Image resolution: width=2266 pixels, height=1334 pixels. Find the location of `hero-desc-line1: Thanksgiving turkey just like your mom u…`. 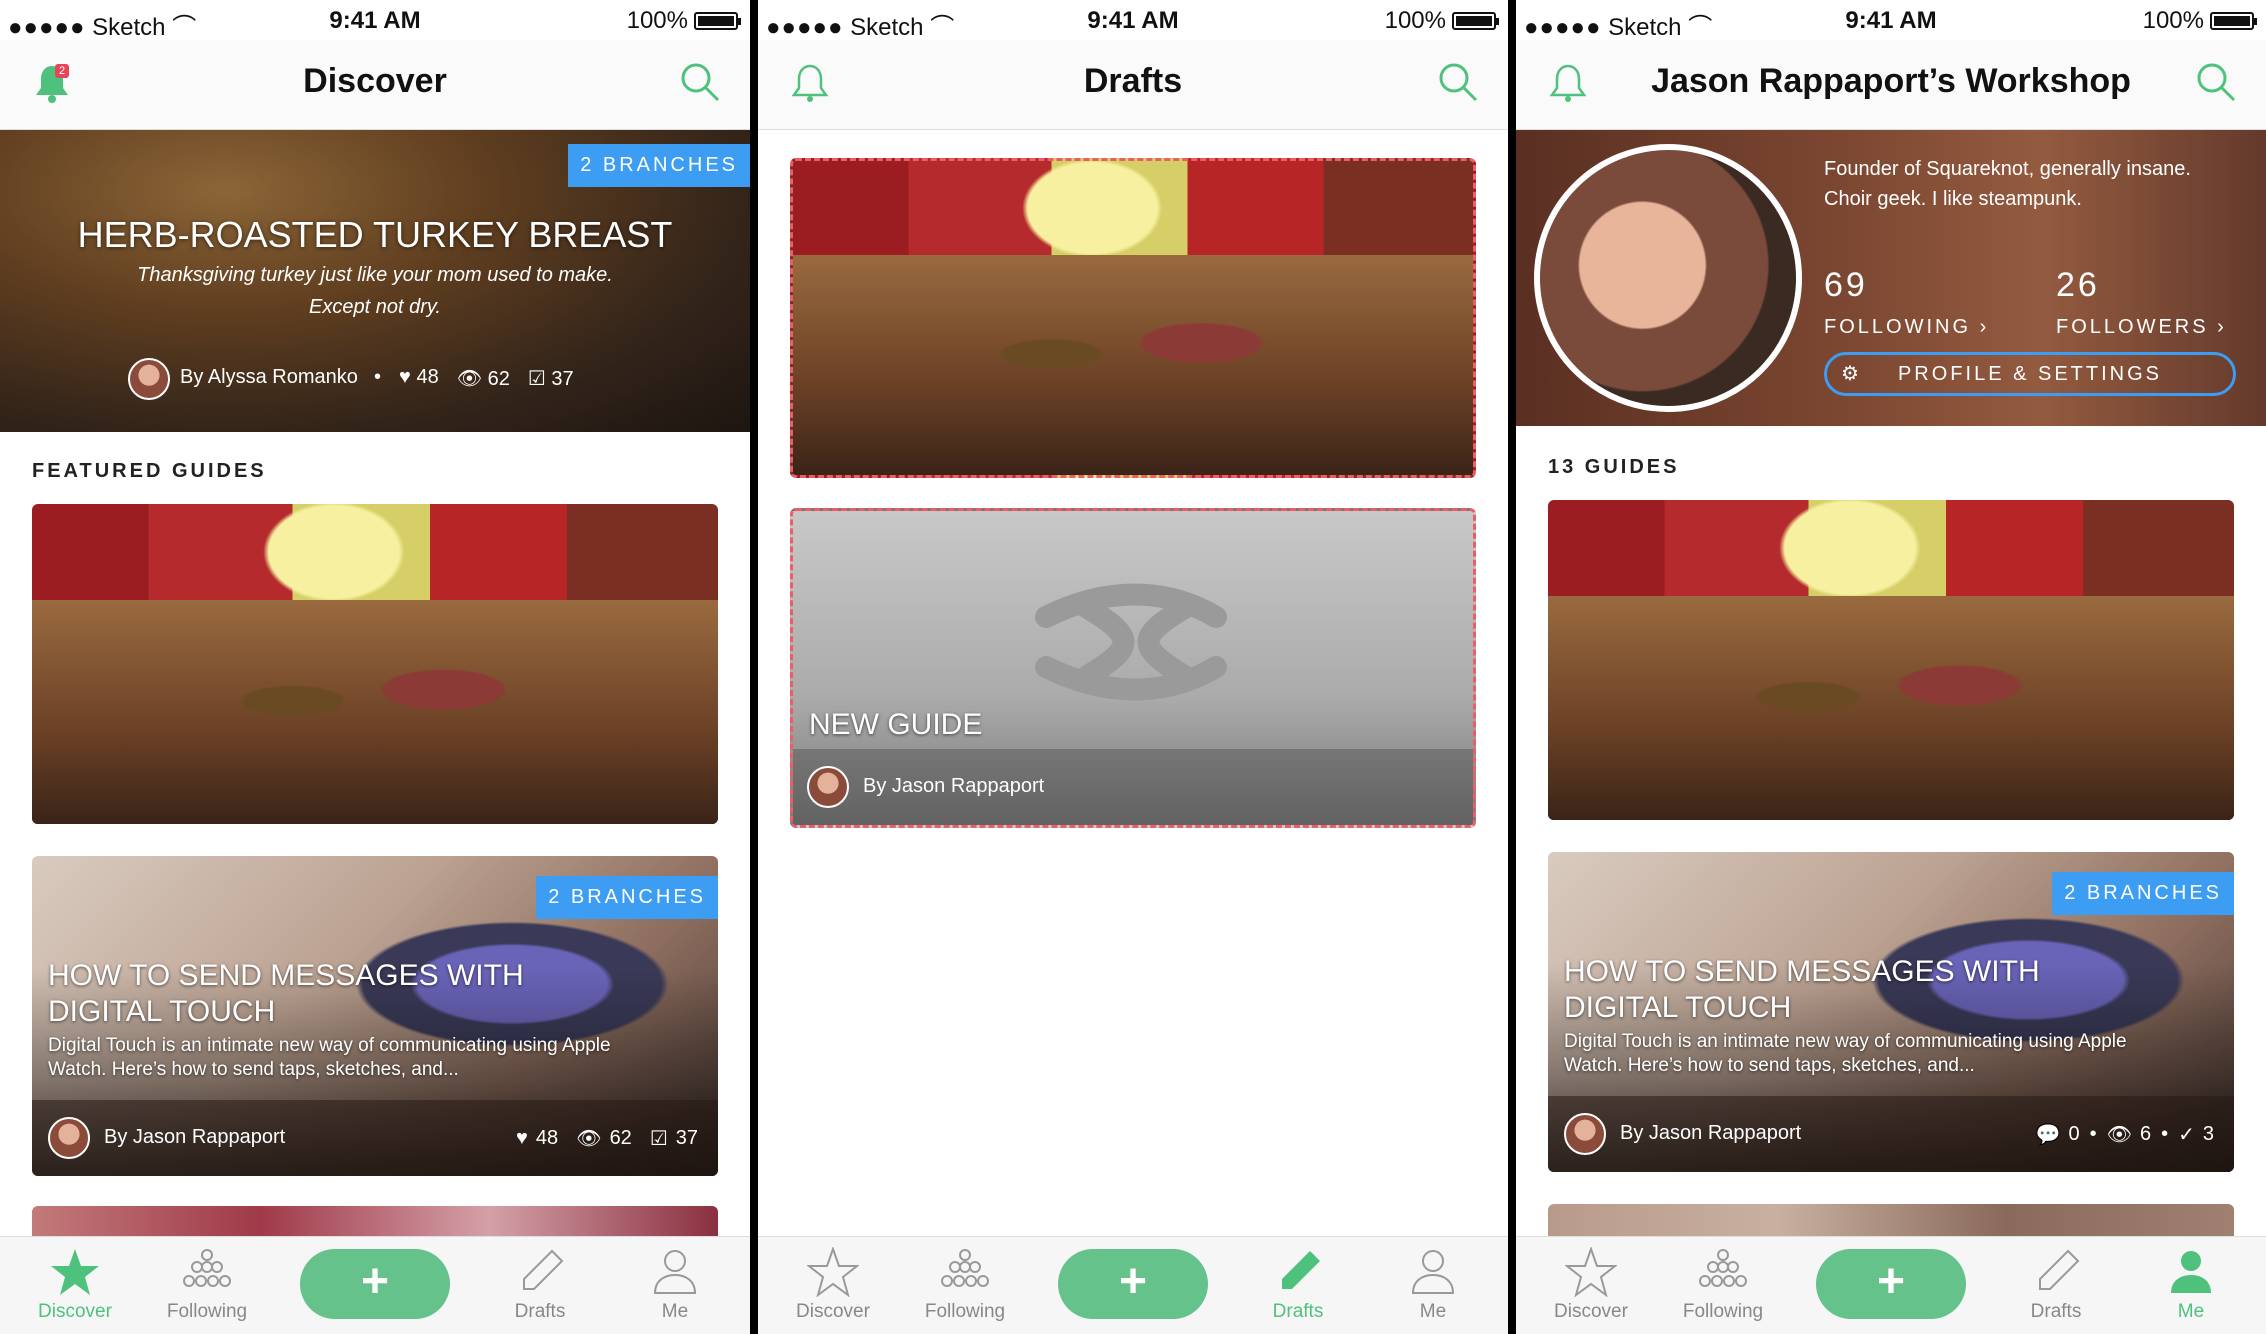

hero-desc-line1: Thanksgiving turkey just like your mom u… is located at coordinates (375, 275).